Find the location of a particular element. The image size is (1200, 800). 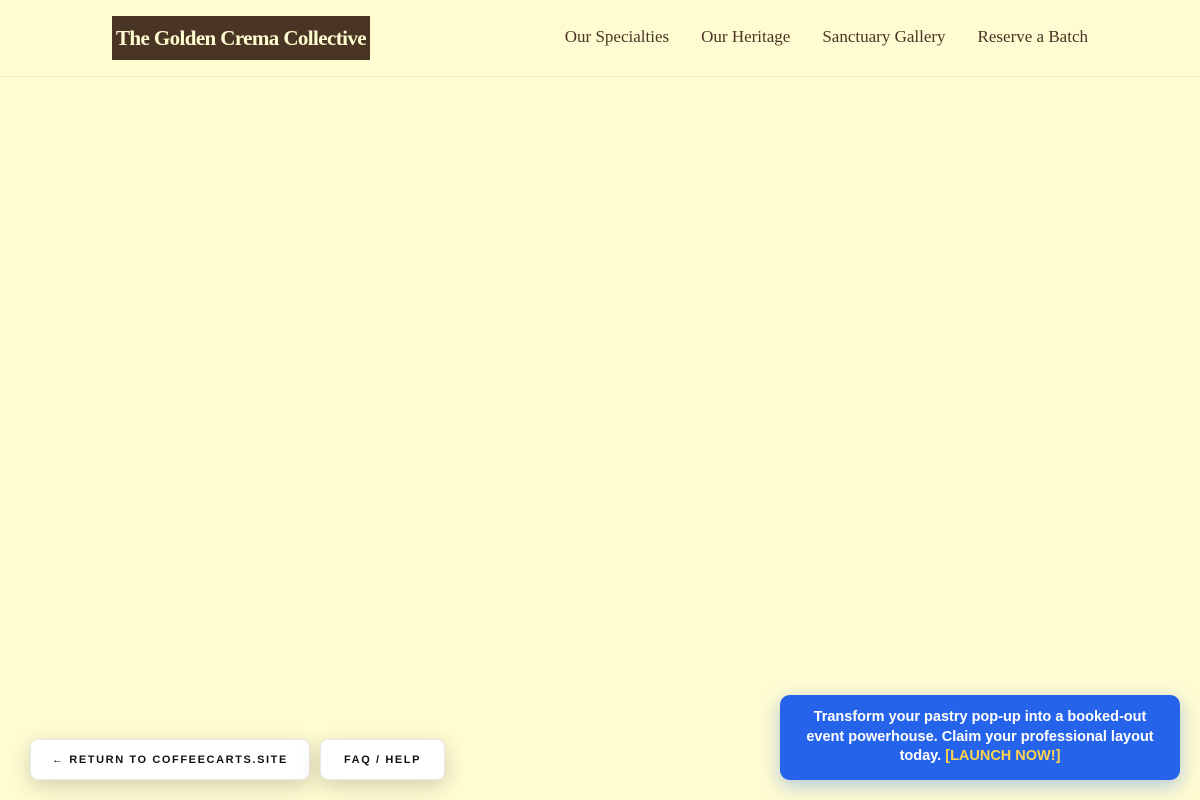

nav-link-specialties: Our Specialties is located at coordinates (617, 37).